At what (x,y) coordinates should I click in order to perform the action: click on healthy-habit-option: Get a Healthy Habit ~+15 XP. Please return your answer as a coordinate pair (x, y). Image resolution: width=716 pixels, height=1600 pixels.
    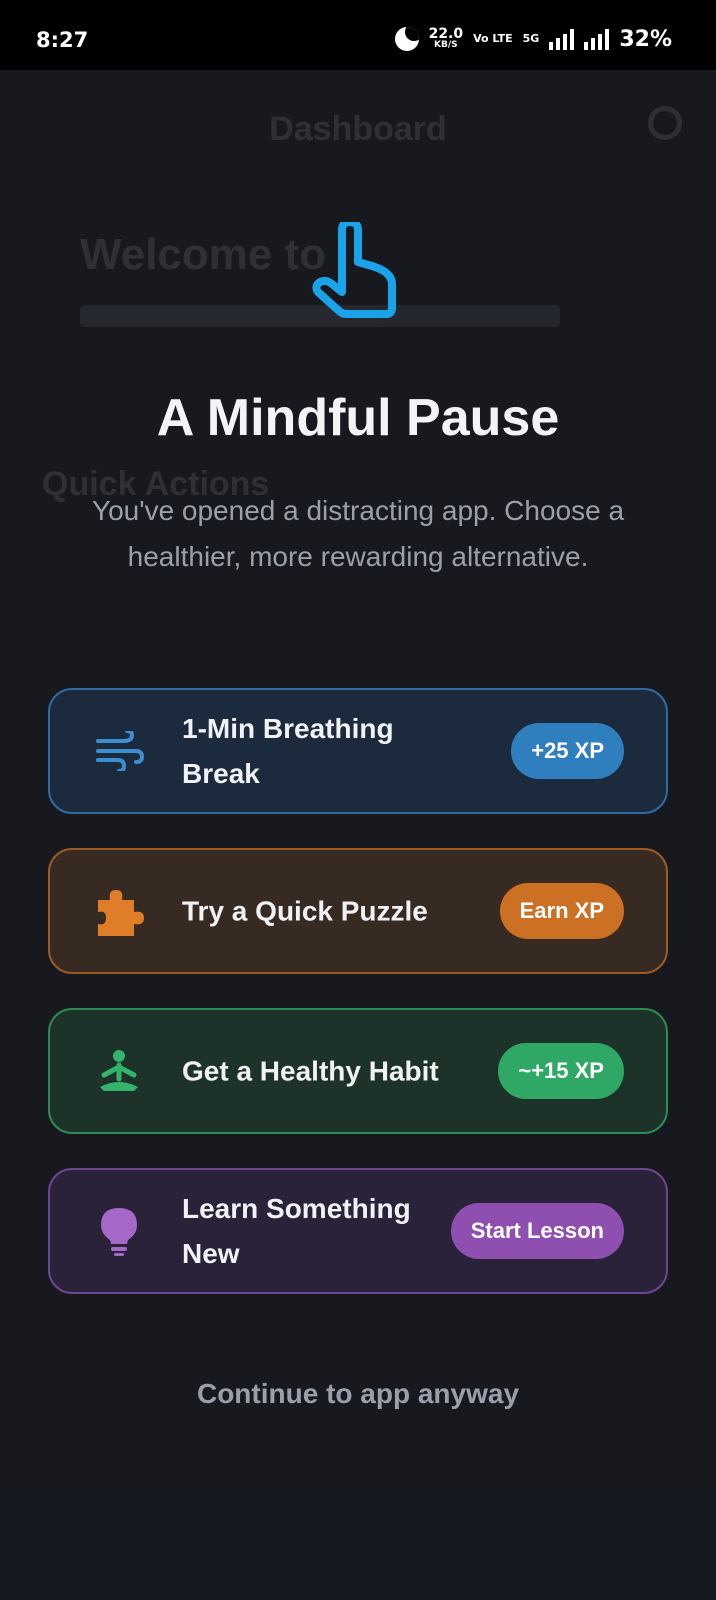
    Looking at the image, I should click on (358, 1071).